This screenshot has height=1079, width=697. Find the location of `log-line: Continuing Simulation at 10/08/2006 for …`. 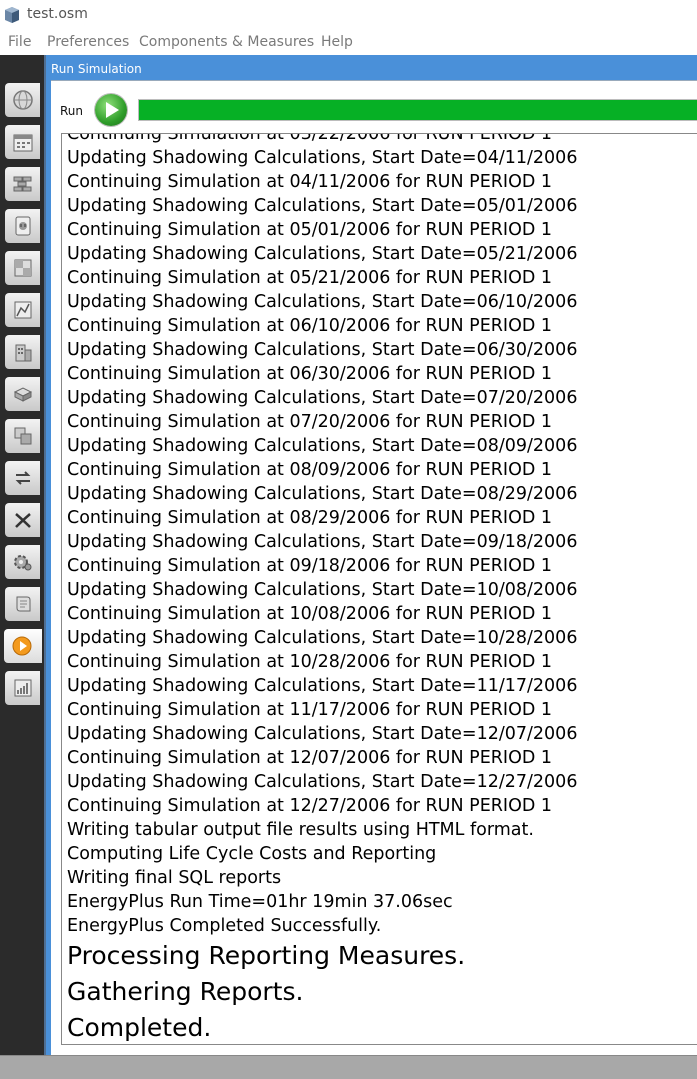

log-line: Continuing Simulation at 10/08/2006 for … is located at coordinates (310, 614).